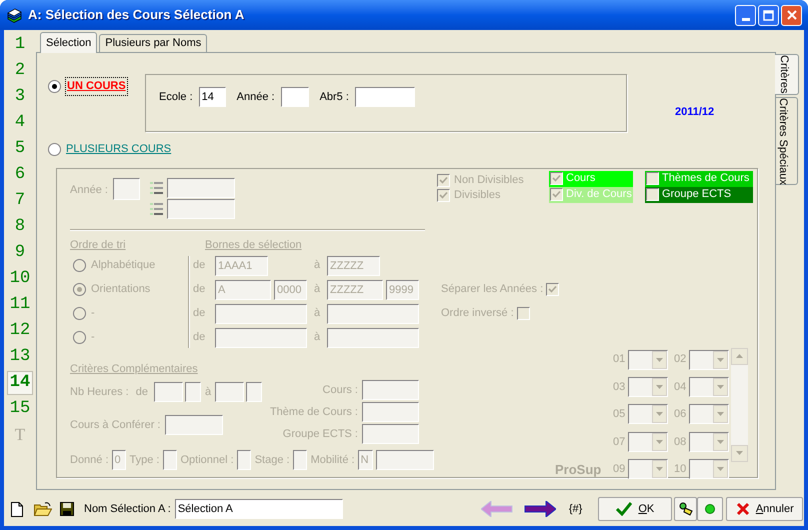  What do you see at coordinates (706, 178) in the screenshot?
I see `checkbox-label: Thèmes de Cours` at bounding box center [706, 178].